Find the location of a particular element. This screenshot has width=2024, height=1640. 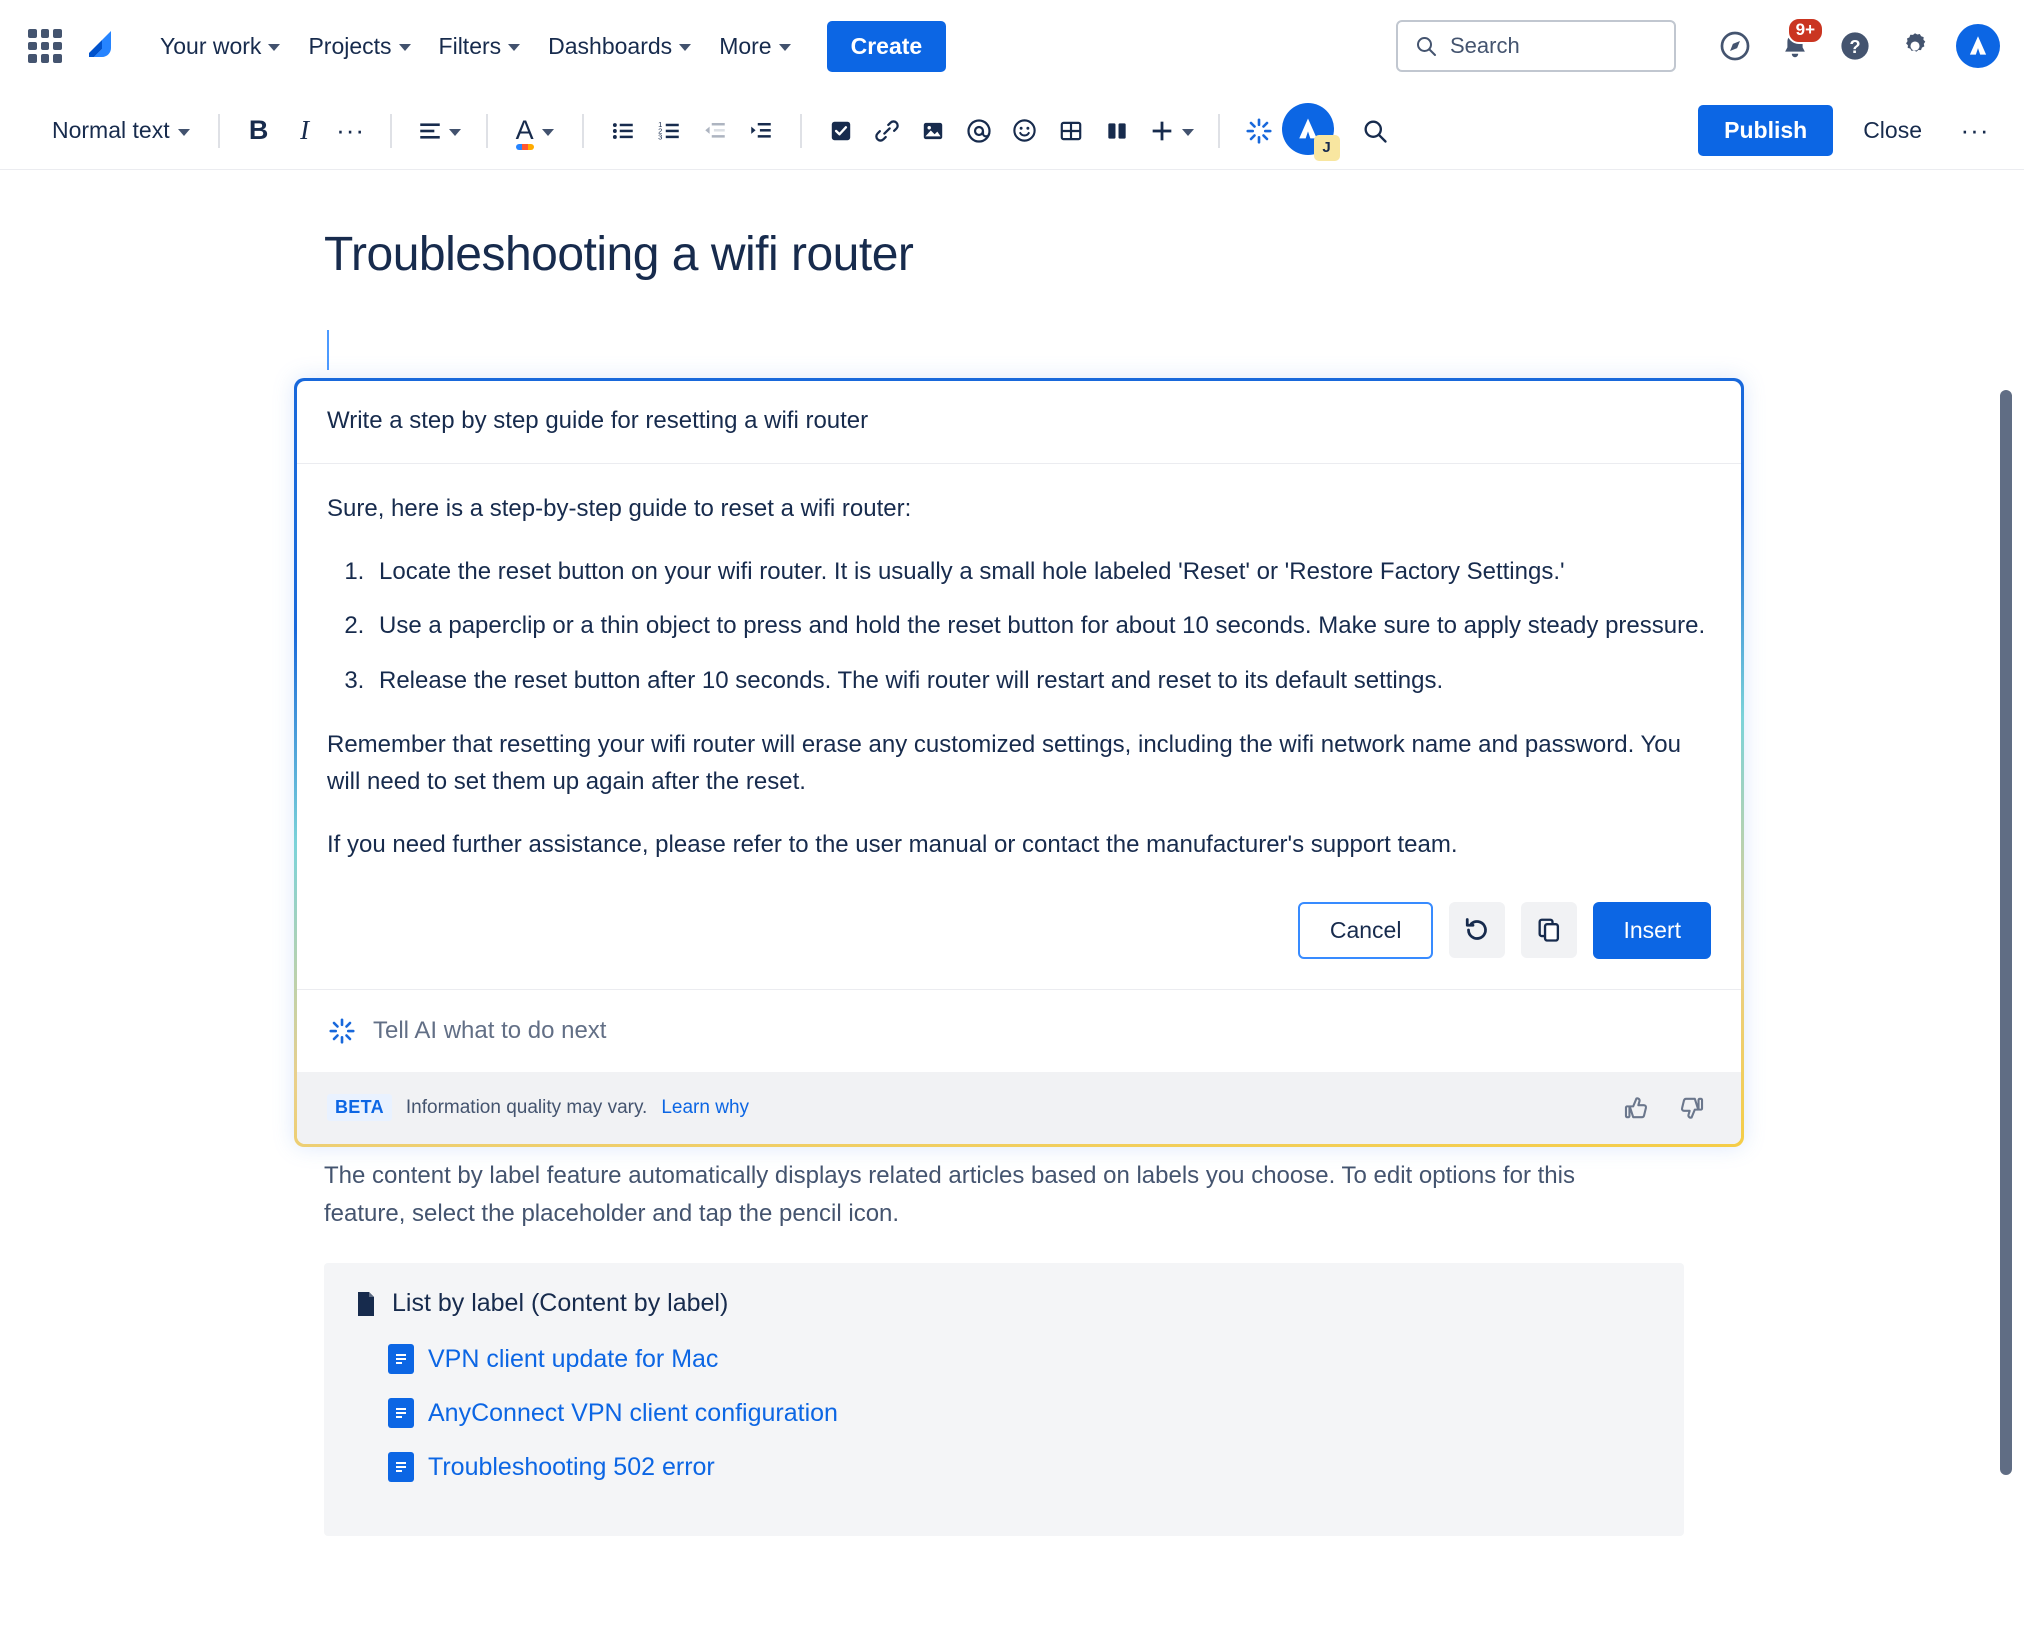

image-button is located at coordinates (933, 131).